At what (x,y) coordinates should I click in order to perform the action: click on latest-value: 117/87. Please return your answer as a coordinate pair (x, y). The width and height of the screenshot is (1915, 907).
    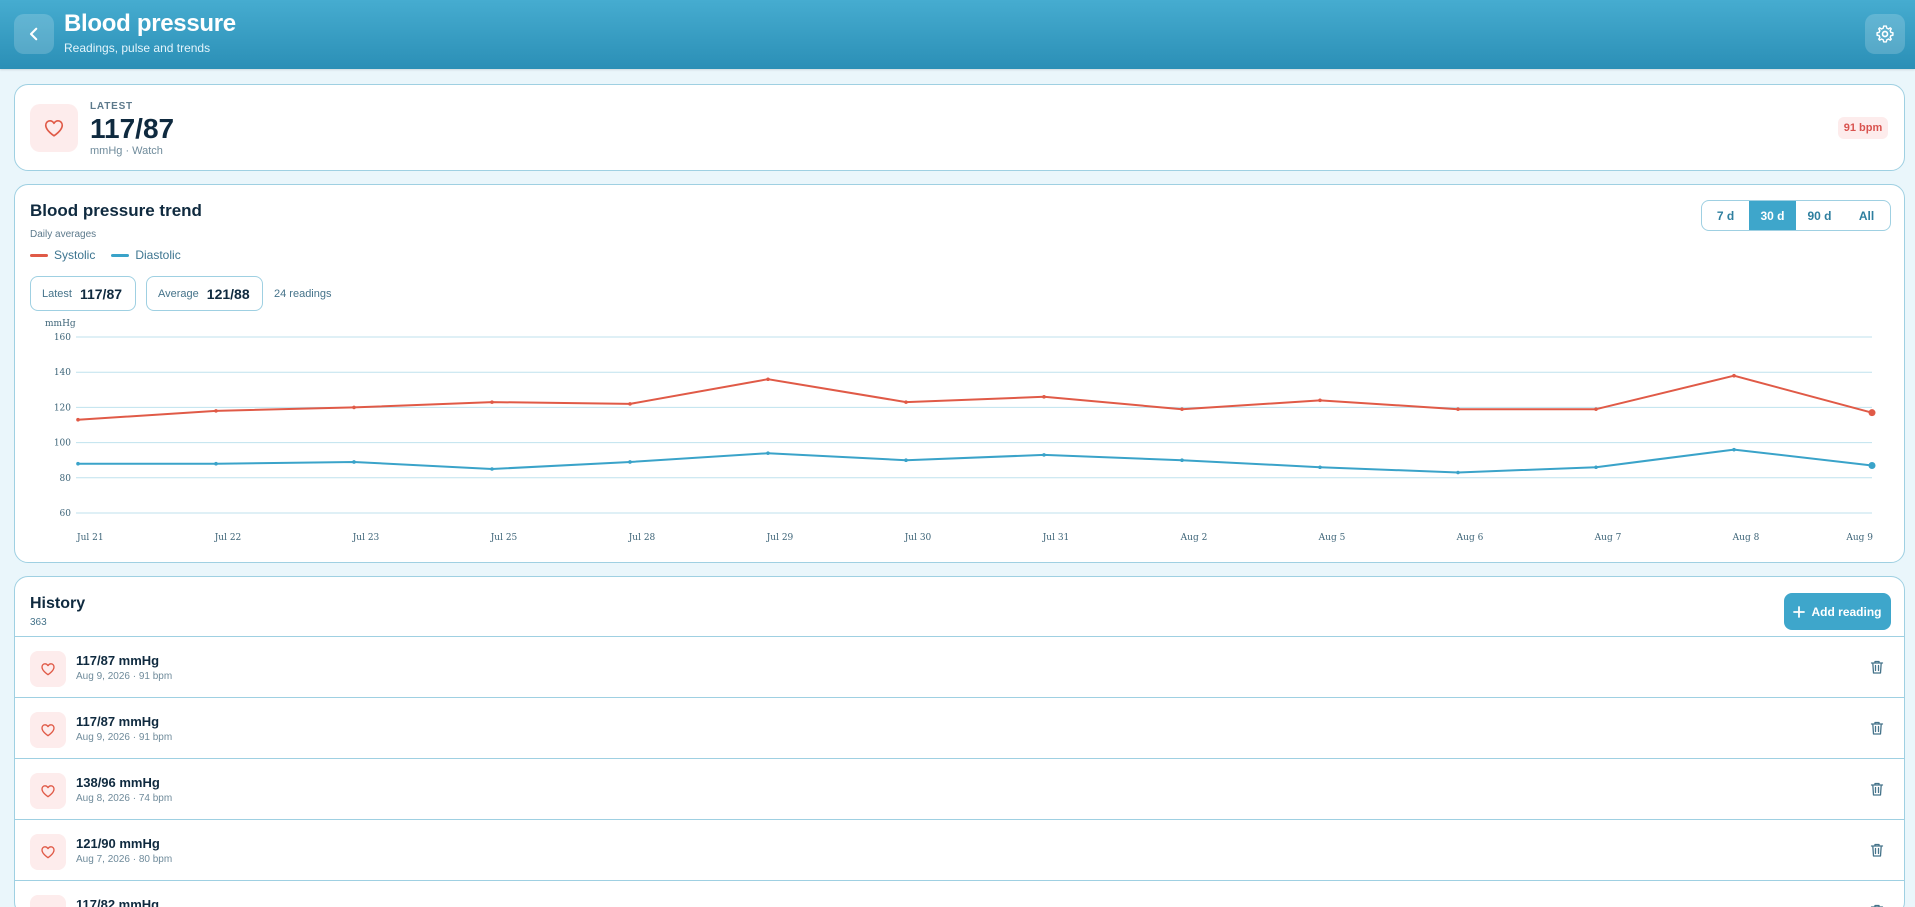
    Looking at the image, I should click on (132, 128).